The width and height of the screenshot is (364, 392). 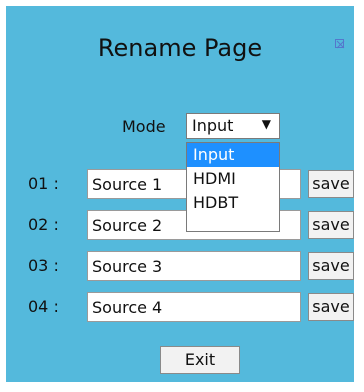 I want to click on source-name-input-04: Source 4, so click(x=194, y=307).